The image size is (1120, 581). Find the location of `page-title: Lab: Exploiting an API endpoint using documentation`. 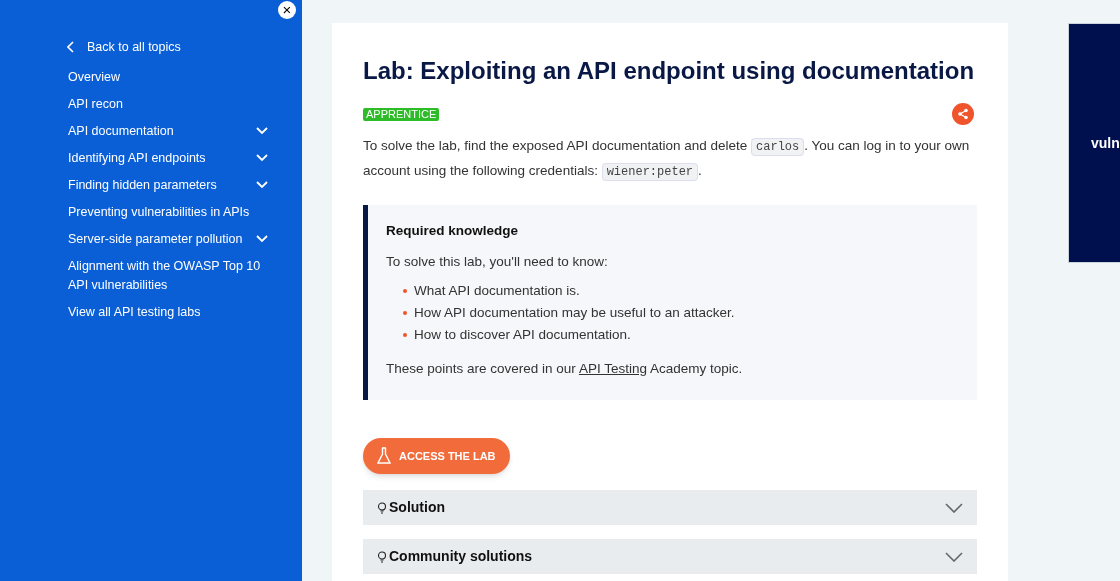

page-title: Lab: Exploiting an API endpoint using documentation is located at coordinates (669, 71).